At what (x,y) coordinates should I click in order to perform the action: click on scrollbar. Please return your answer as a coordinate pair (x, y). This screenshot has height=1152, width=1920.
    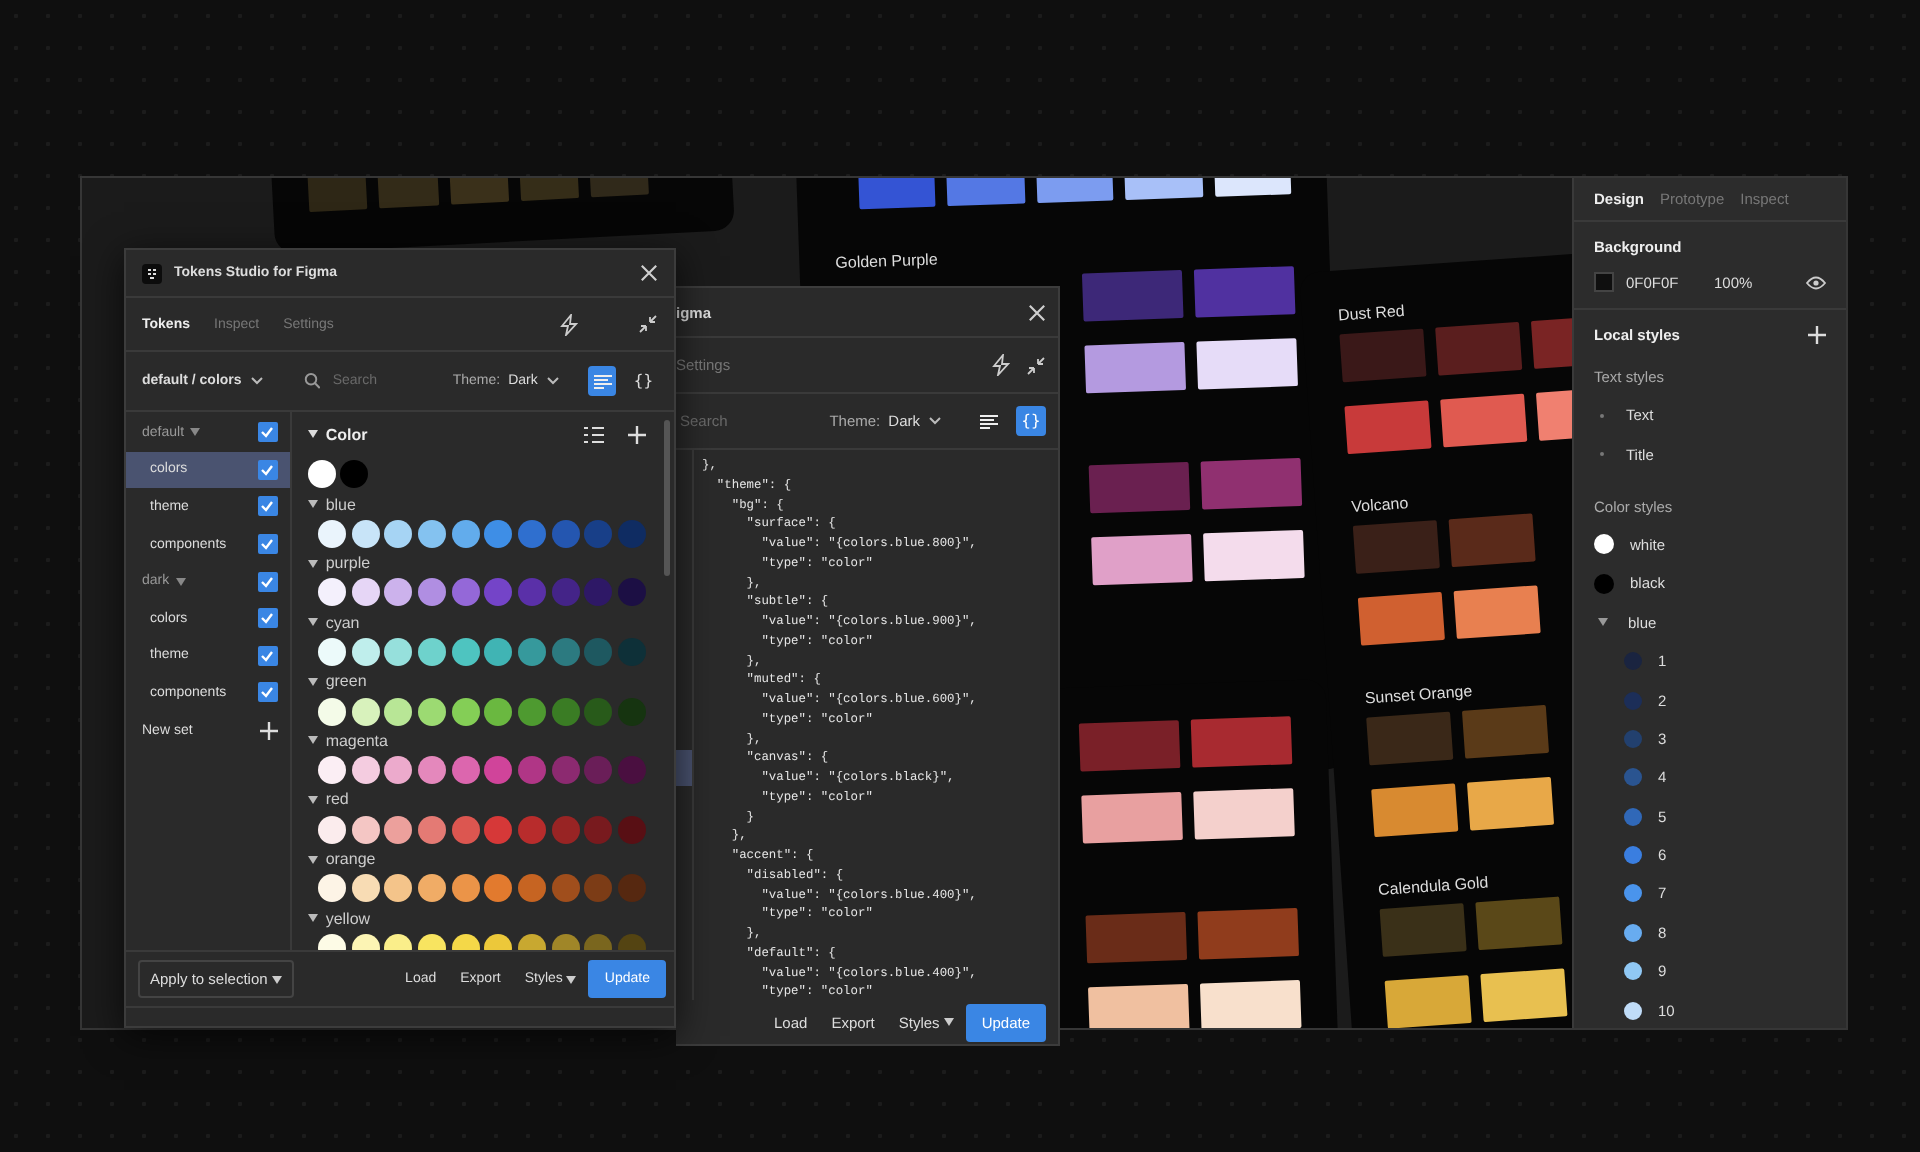
    Looking at the image, I should click on (667, 498).